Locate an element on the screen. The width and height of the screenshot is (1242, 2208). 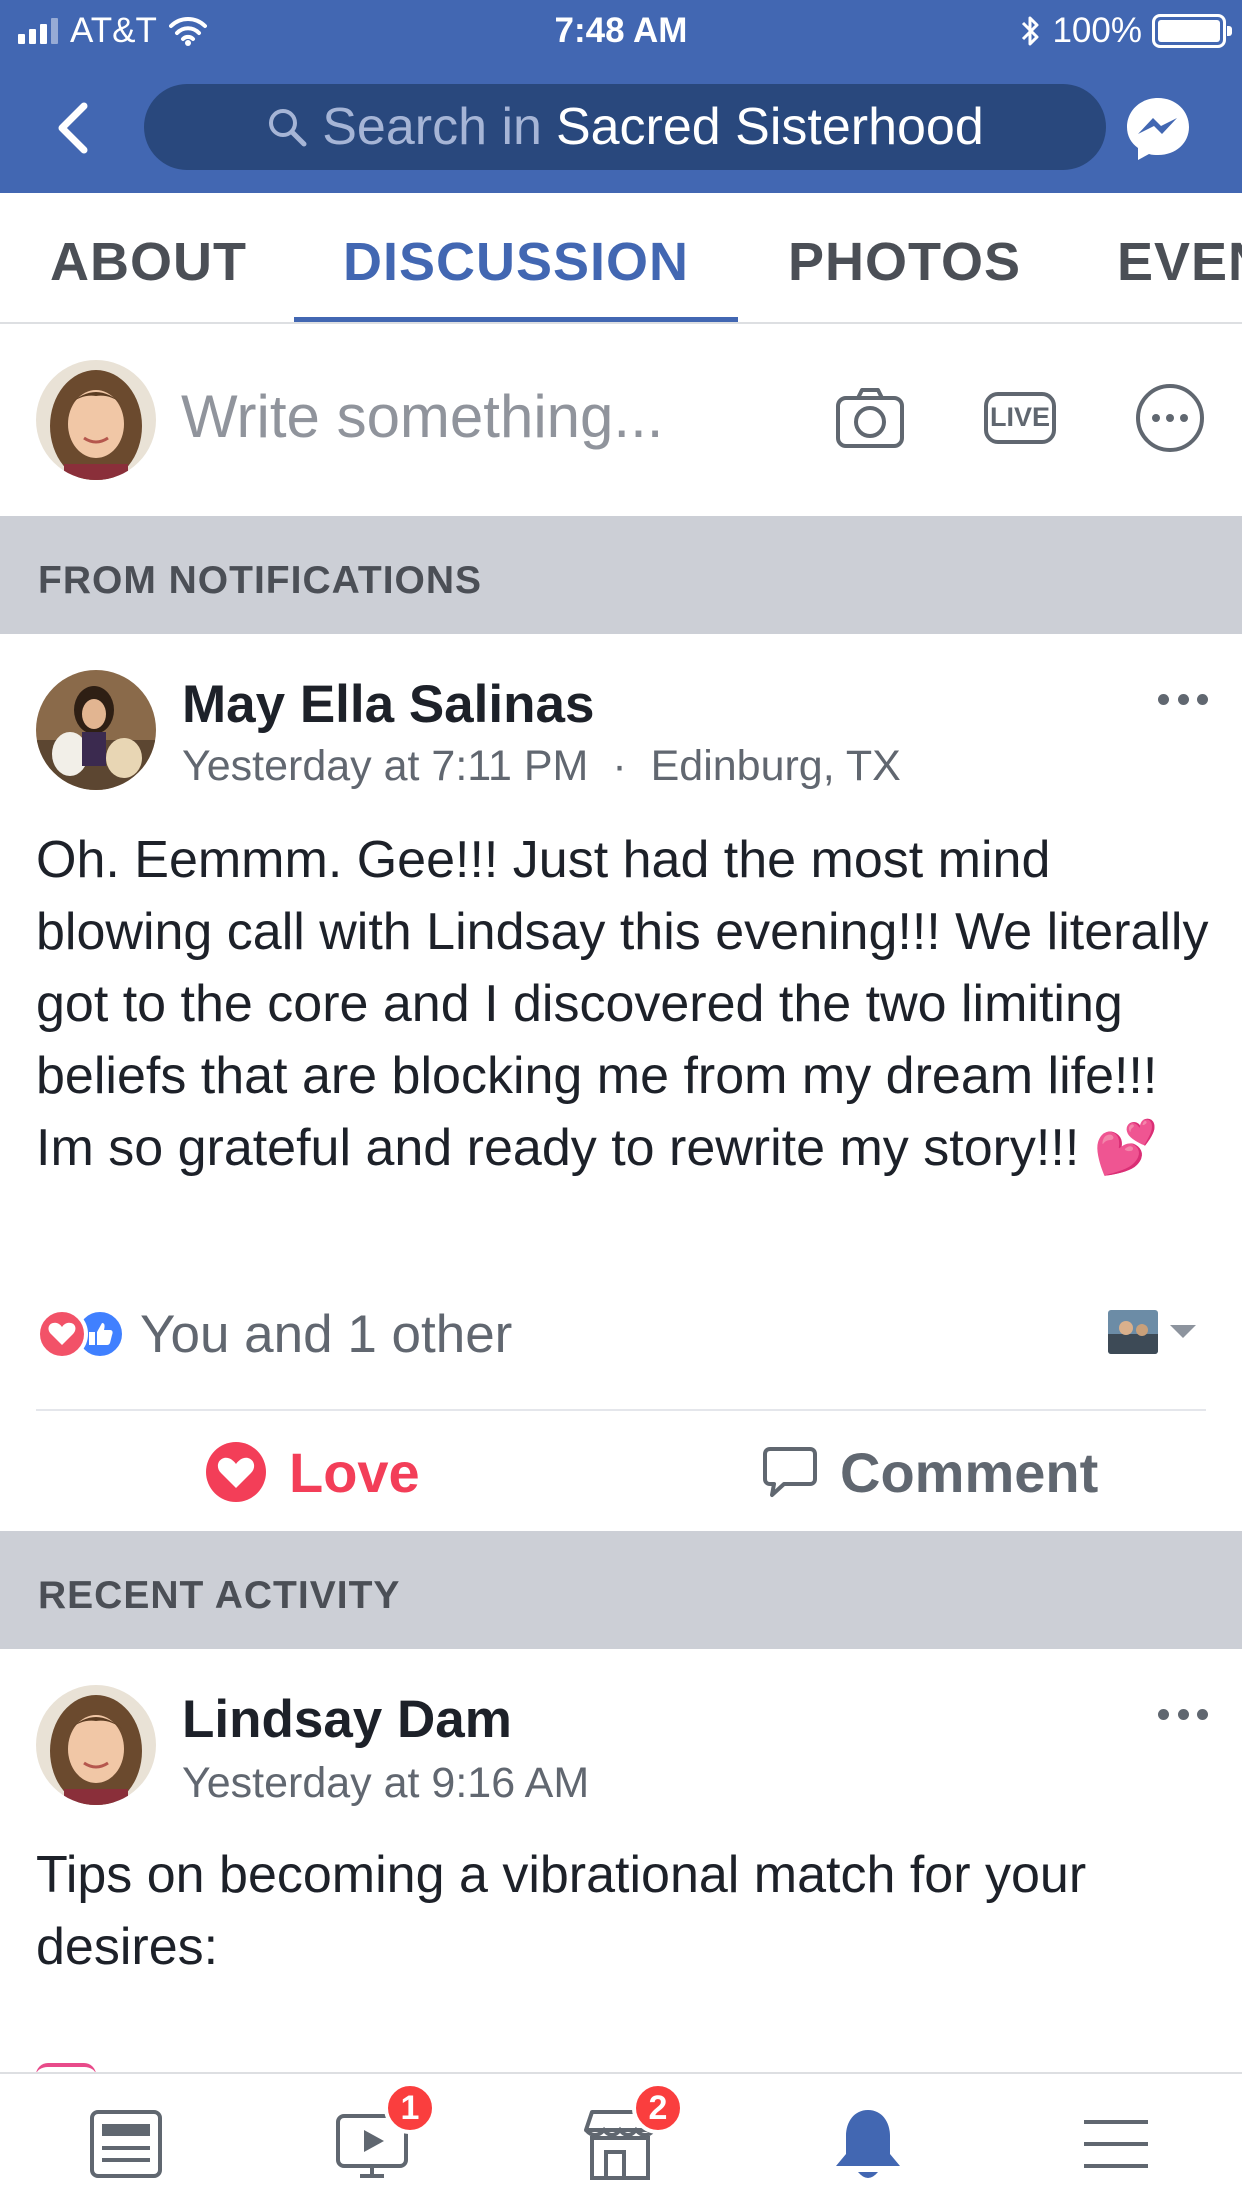
search-placeholder: Search in is located at coordinates (432, 127).